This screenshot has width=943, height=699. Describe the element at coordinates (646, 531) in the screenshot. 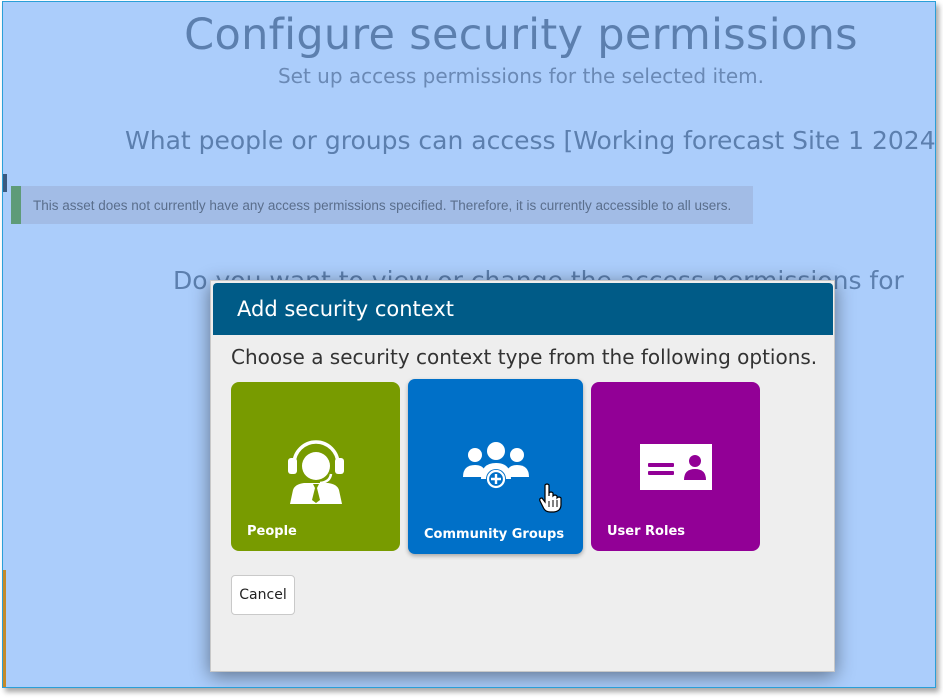

I see `user-roles-tile-label: User Roles` at that location.